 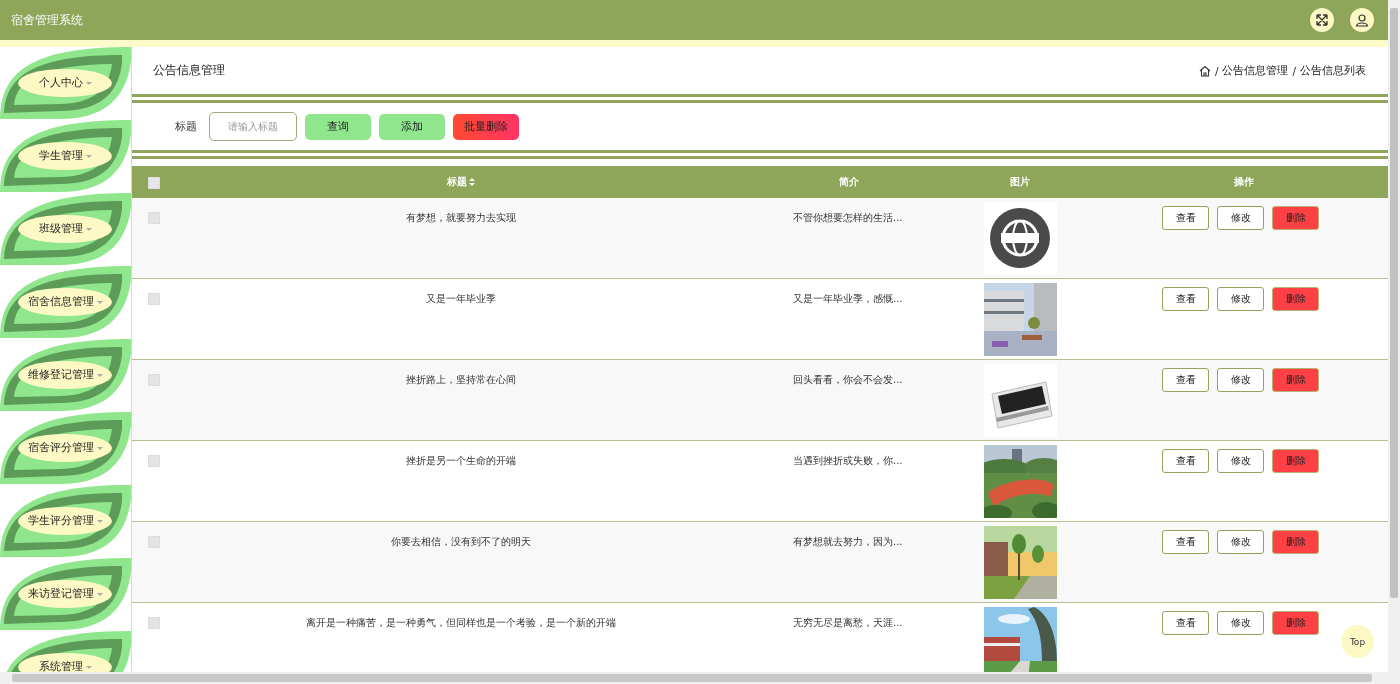 What do you see at coordinates (486, 126) in the screenshot?
I see `batch-delete-button: 批量删除` at bounding box center [486, 126].